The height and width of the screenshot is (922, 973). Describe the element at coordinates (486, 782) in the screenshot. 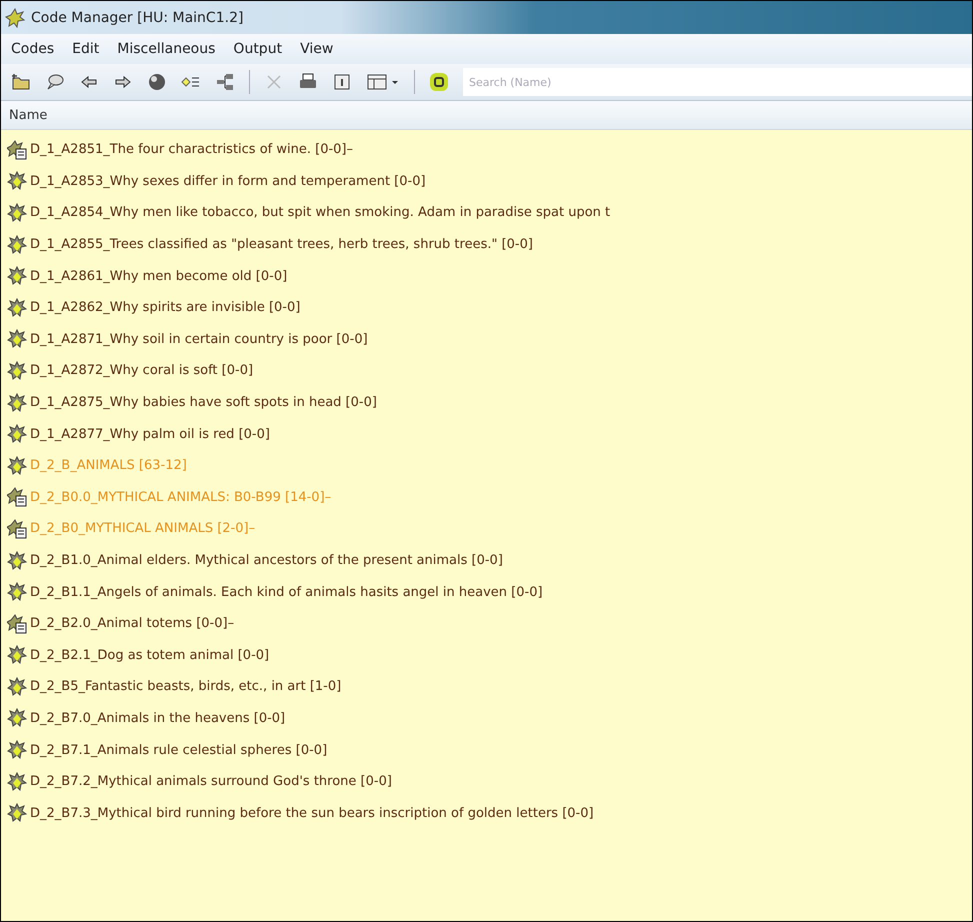

I see `code-row: D_2_B7.2_Mythical animals surround God's throne [0-0]` at that location.